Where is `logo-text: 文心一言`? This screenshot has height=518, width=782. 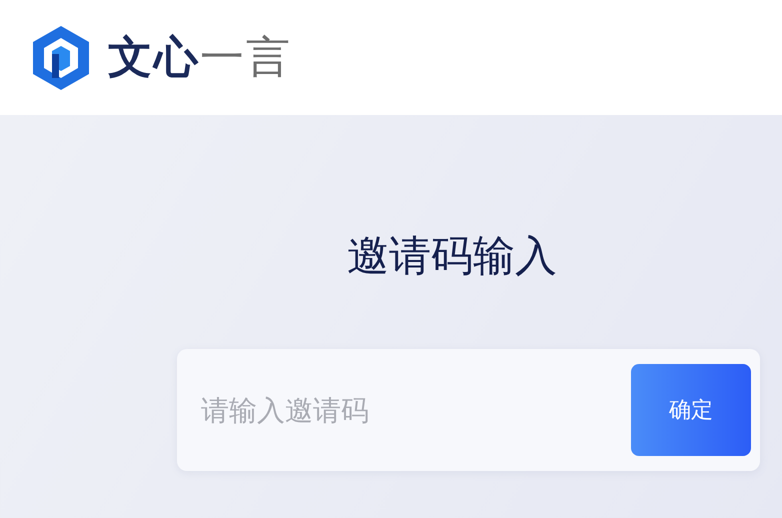 logo-text: 文心一言 is located at coordinates (200, 57).